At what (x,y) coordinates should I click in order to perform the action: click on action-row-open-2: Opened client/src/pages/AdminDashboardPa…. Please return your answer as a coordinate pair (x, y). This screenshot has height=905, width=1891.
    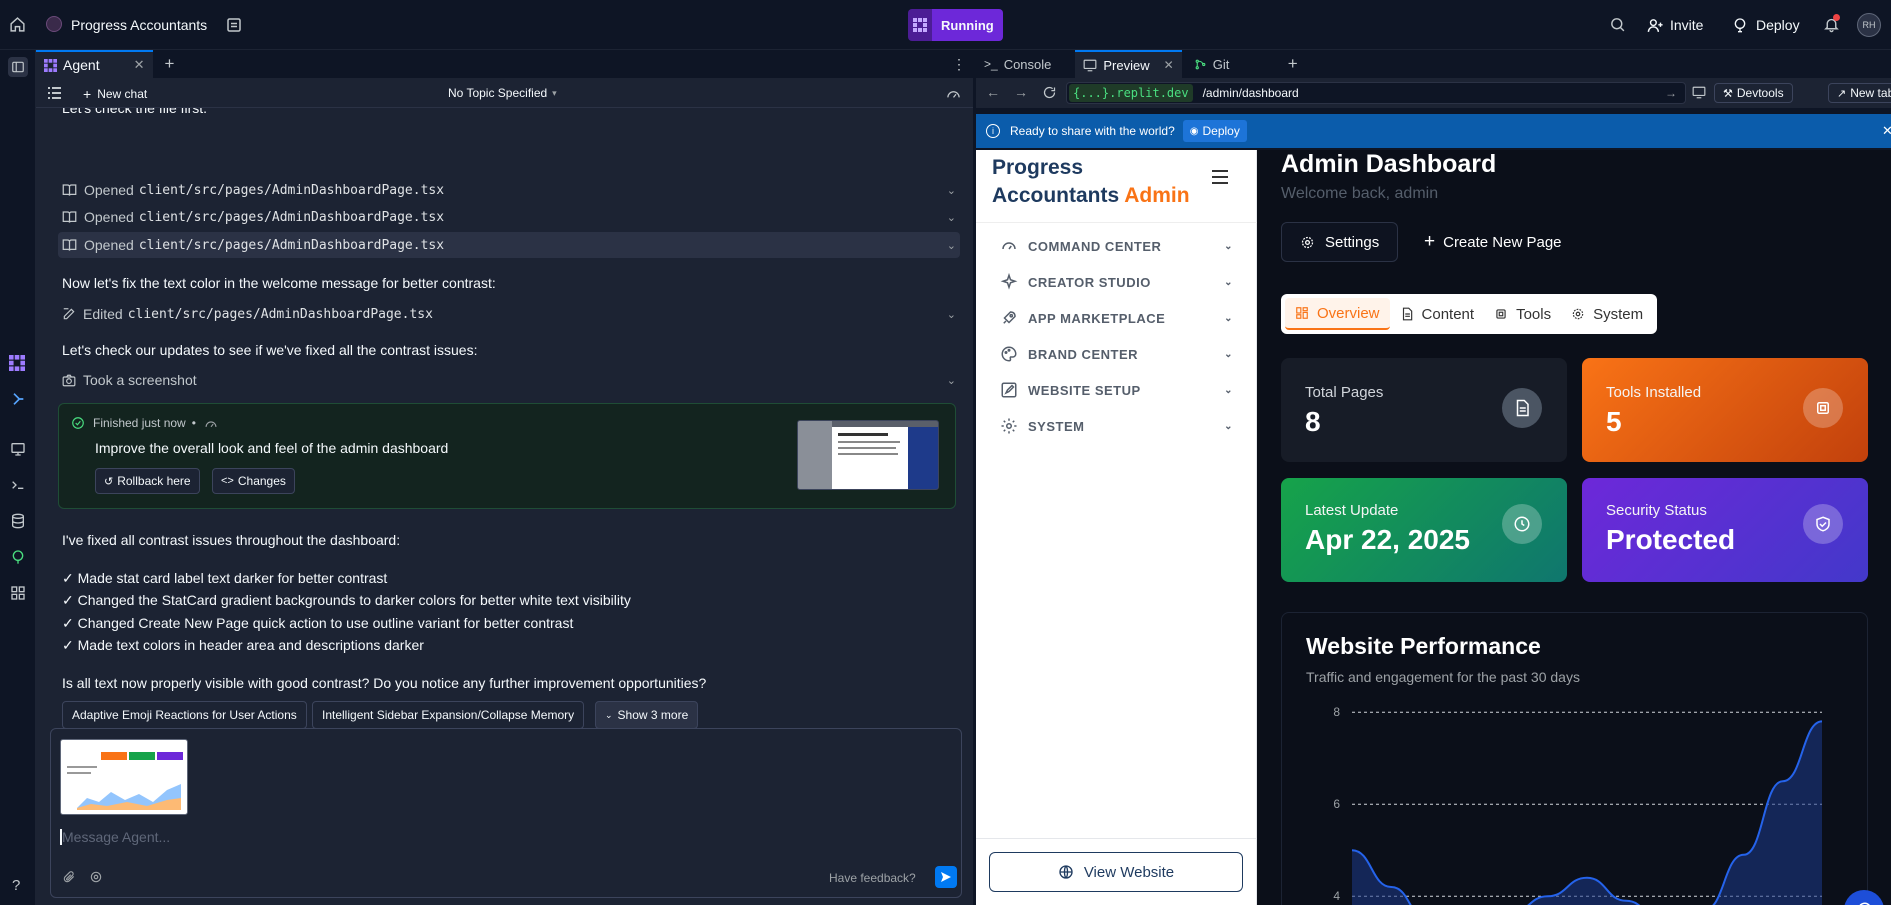
    Looking at the image, I should click on (509, 217).